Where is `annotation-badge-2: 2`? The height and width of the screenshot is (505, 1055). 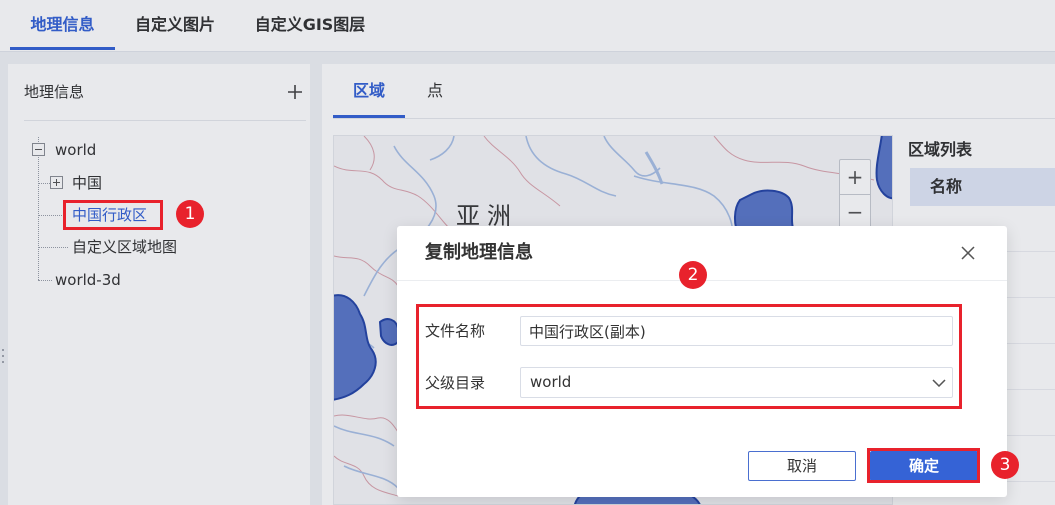 annotation-badge-2: 2 is located at coordinates (693, 275).